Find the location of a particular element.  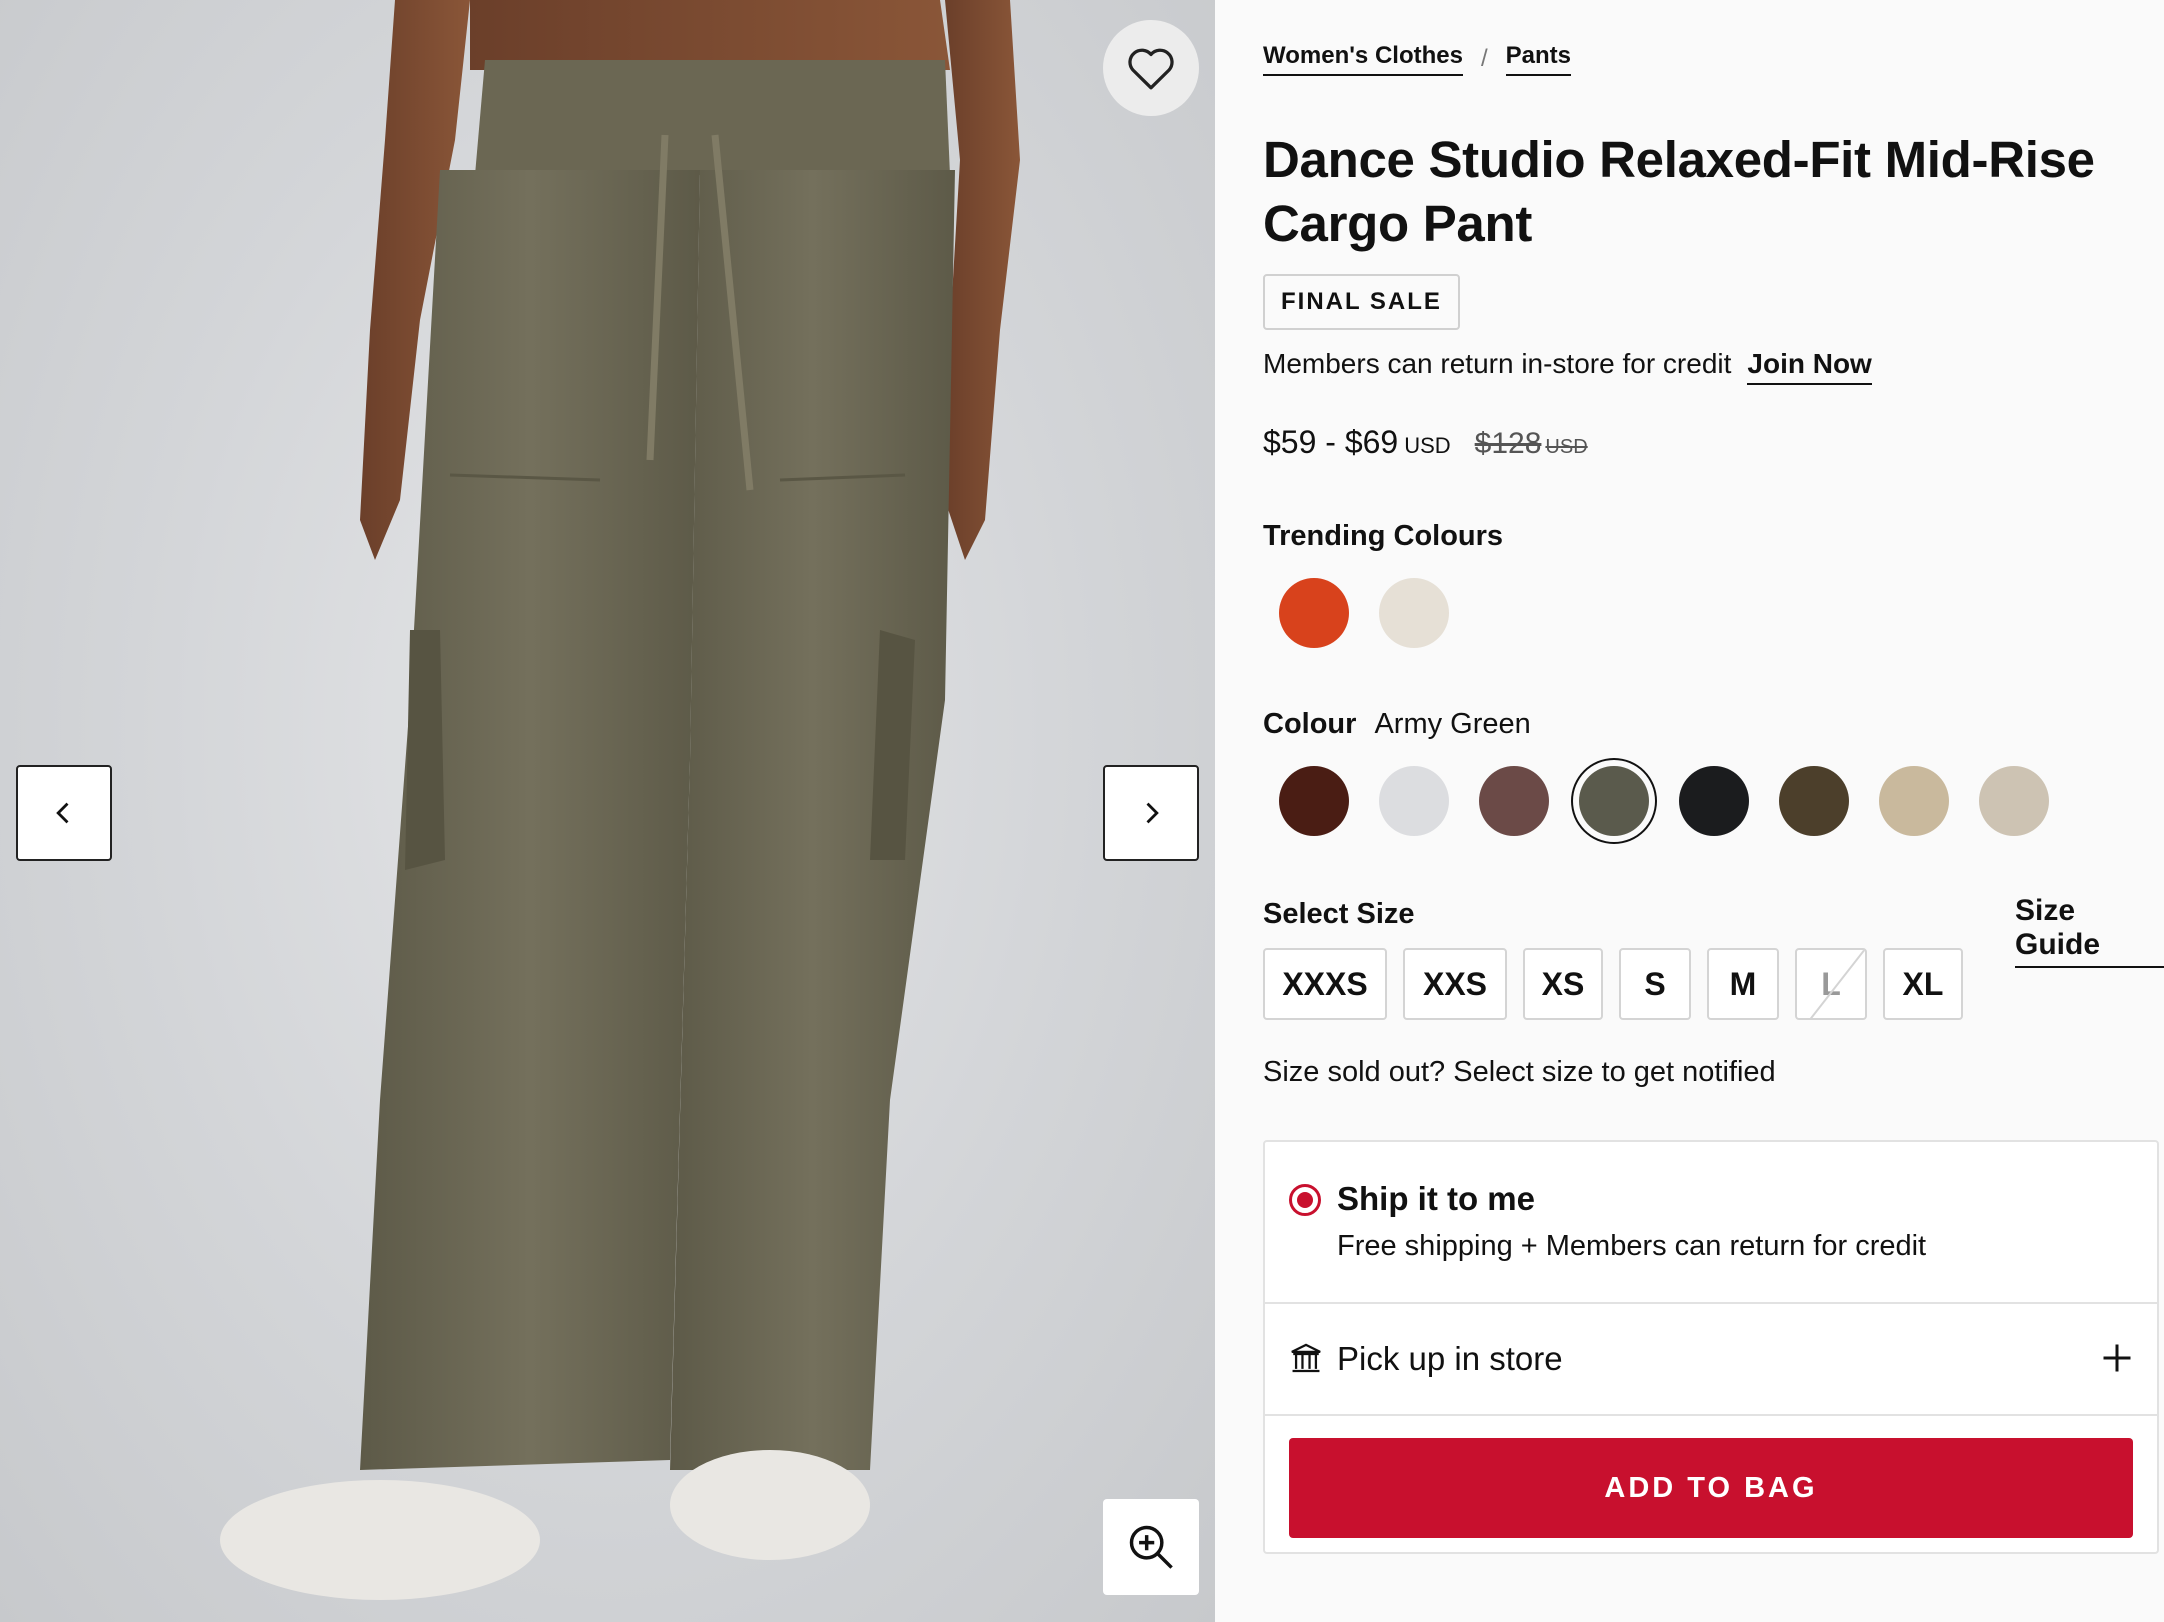

colour-swatch-dark-olive is located at coordinates (1814, 801).